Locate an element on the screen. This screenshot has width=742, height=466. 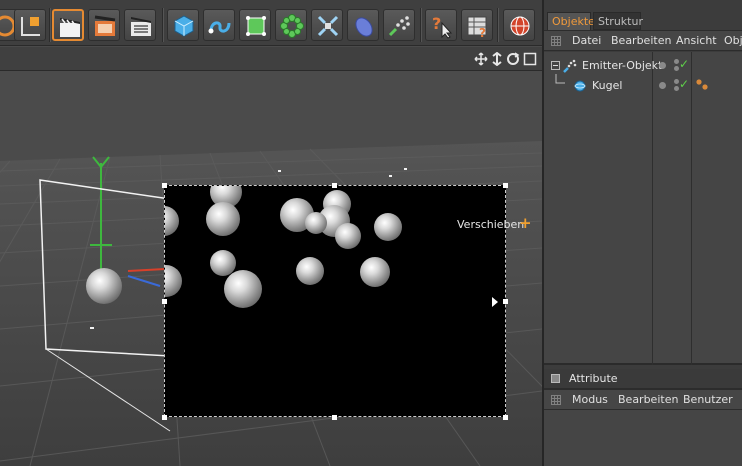
attributes-menubar: Modus Bearbeiten Benutzer is located at coordinates (643, 399).